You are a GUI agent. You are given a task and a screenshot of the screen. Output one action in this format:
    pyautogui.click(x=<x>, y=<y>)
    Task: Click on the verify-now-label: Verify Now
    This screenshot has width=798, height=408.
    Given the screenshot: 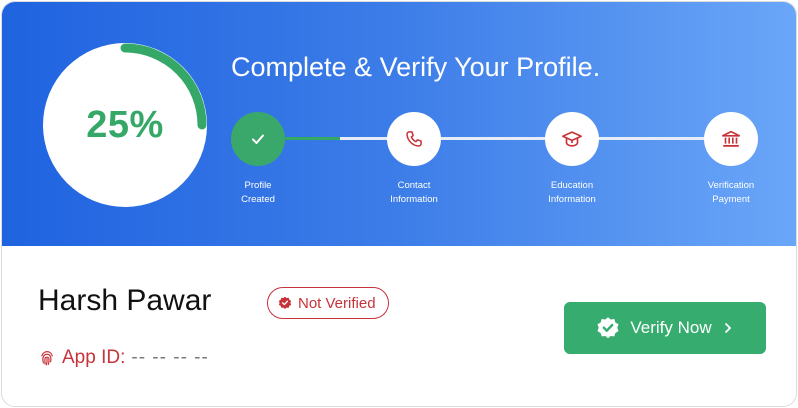 What is the action you would take?
    pyautogui.click(x=671, y=327)
    